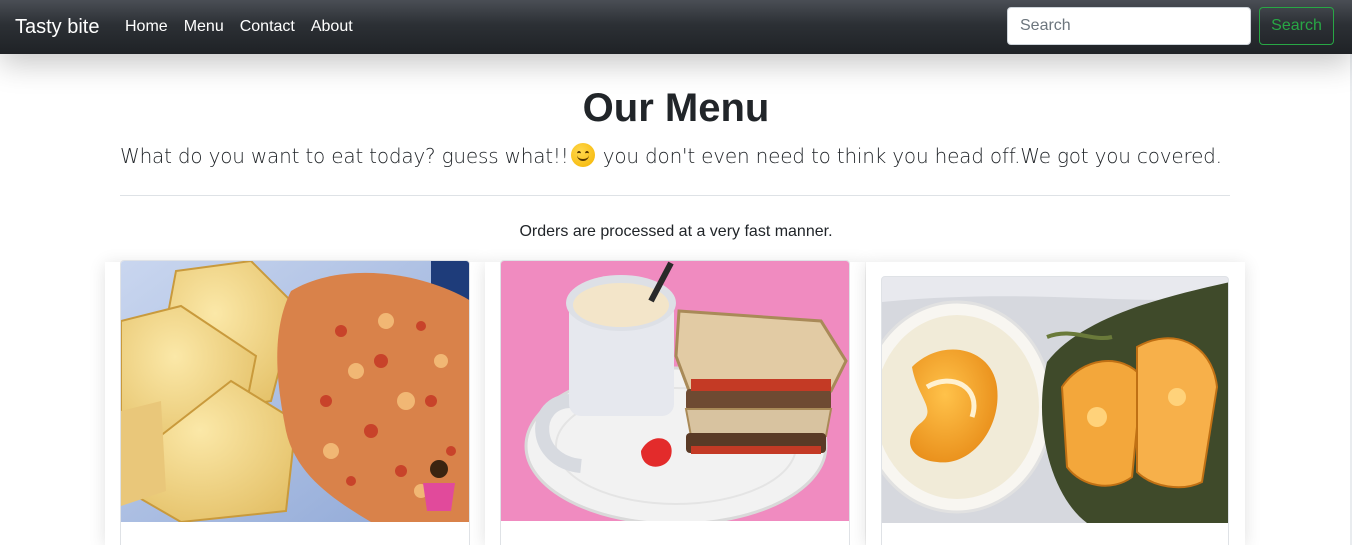 Image resolution: width=1352 pixels, height=545 pixels. Describe the element at coordinates (1296, 26) in the screenshot. I see `search-button: Search` at that location.